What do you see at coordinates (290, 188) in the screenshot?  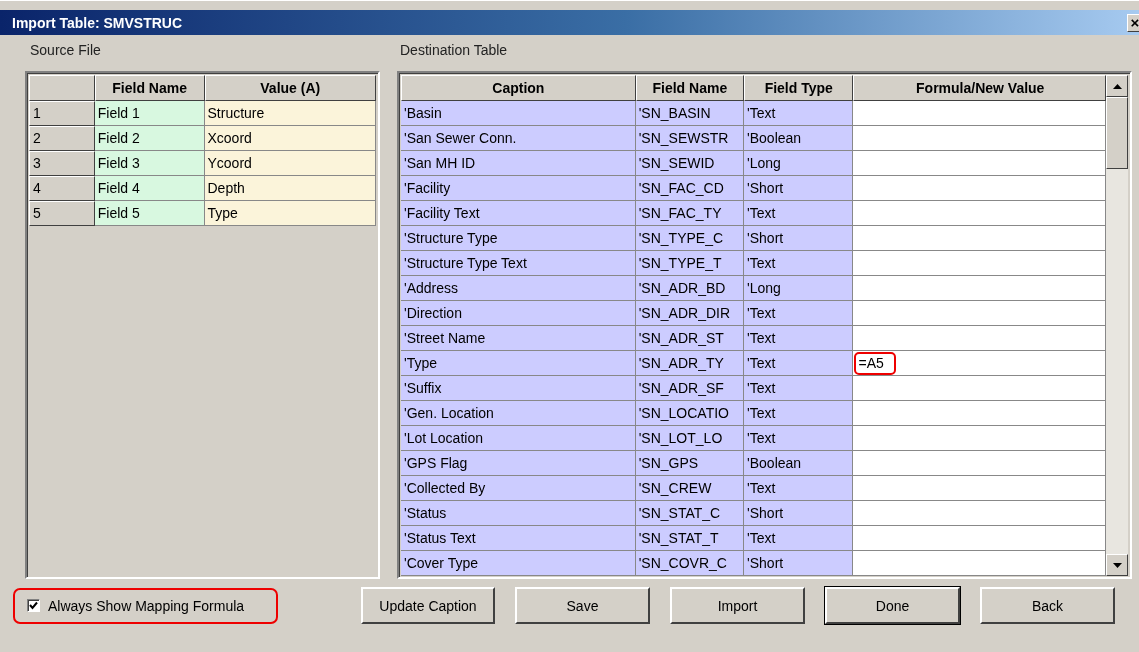 I see `table-cell: Depth` at bounding box center [290, 188].